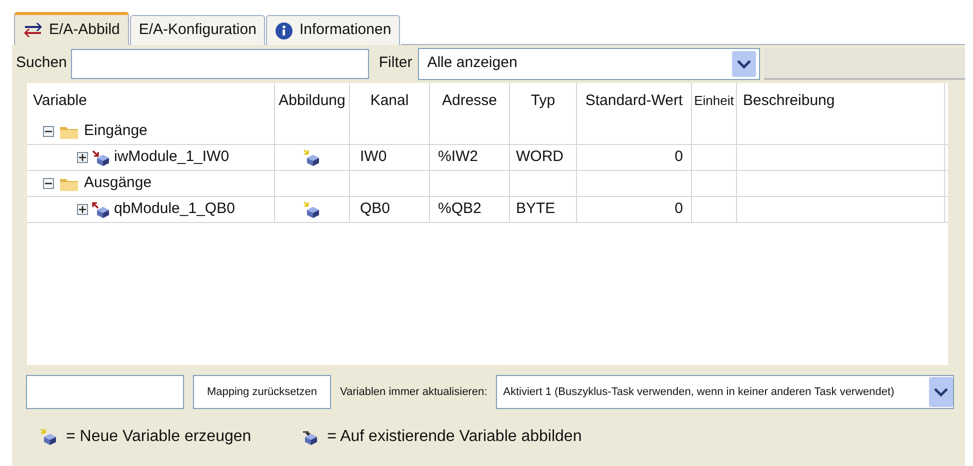 The image size is (973, 466). I want to click on table-cell-text: QB0, so click(375, 209).